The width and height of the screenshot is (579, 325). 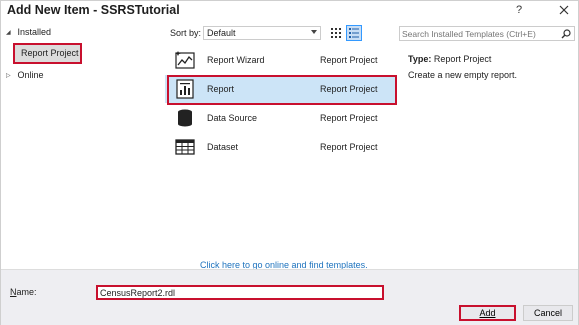 What do you see at coordinates (185, 118) in the screenshot?
I see `database-icon` at bounding box center [185, 118].